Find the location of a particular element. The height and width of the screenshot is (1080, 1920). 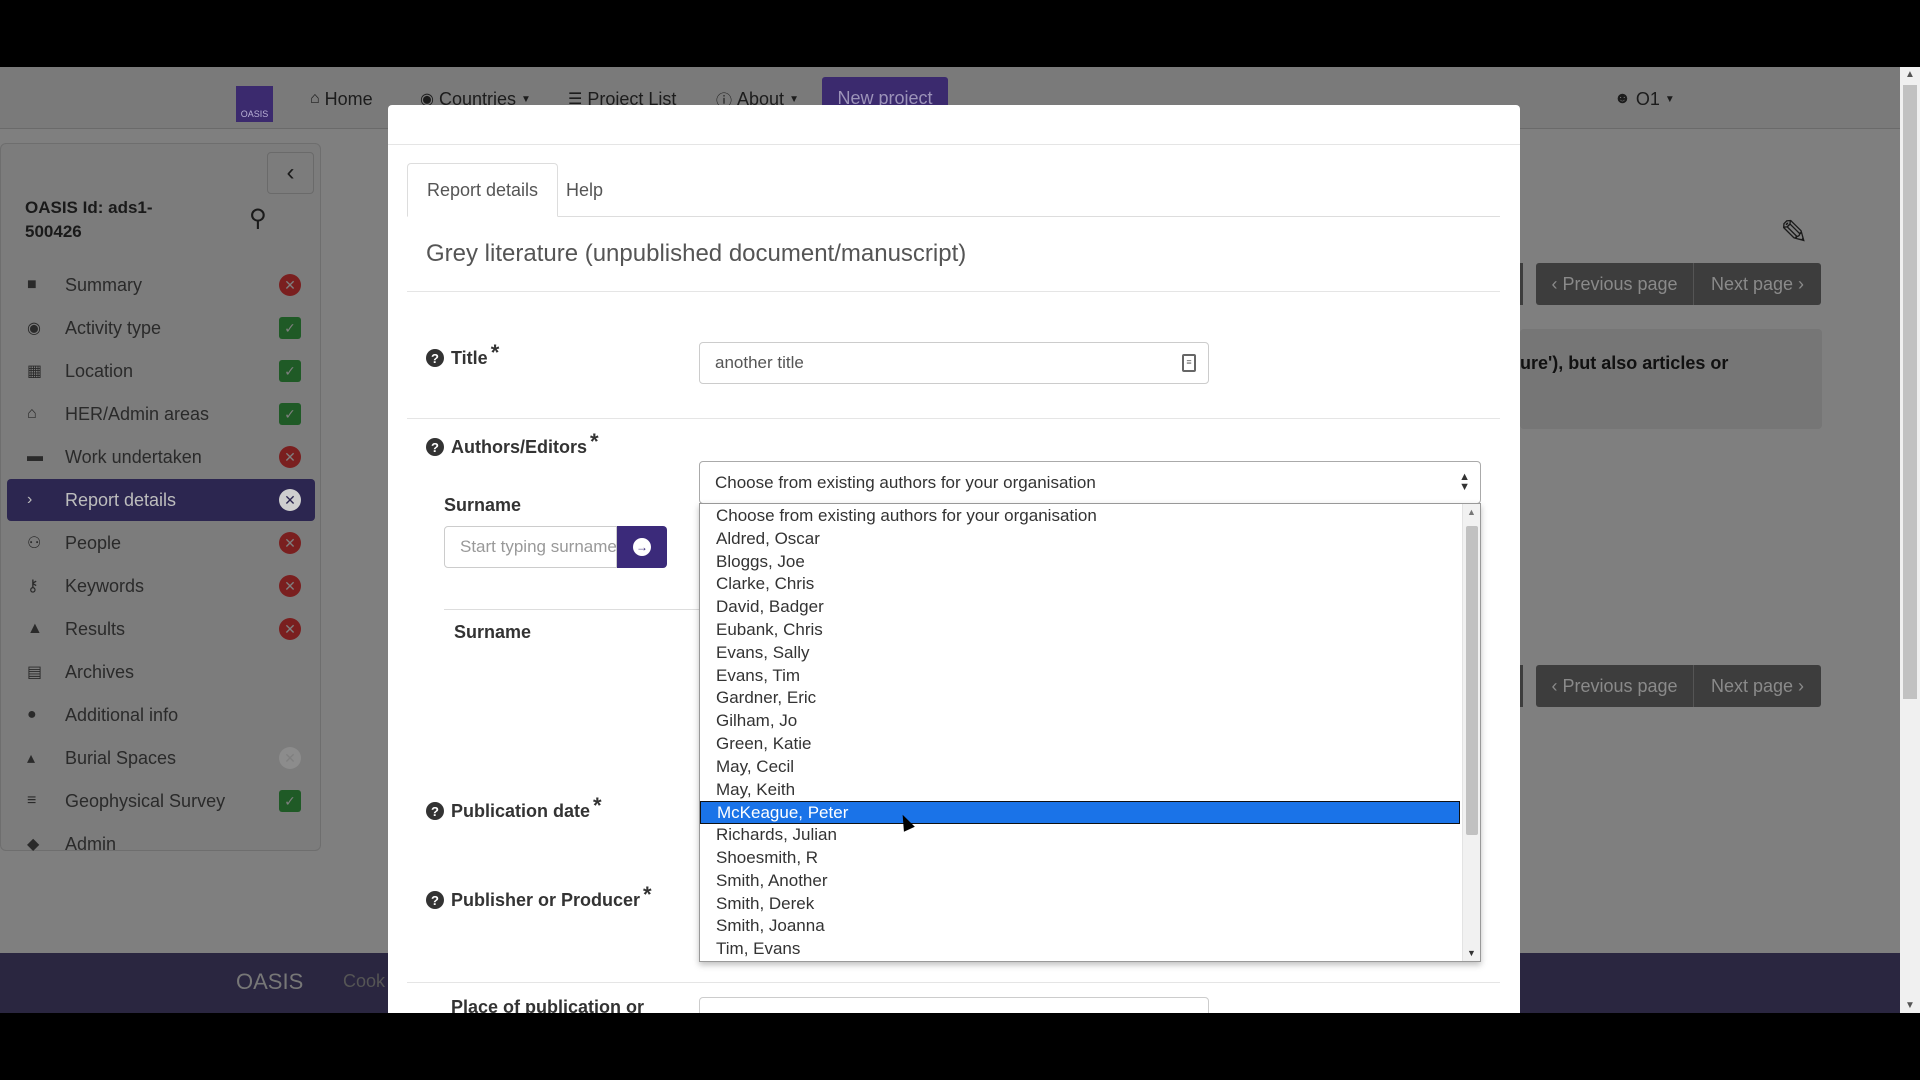

select-arrows-icon: ▲ ▼ is located at coordinates (1464, 482).